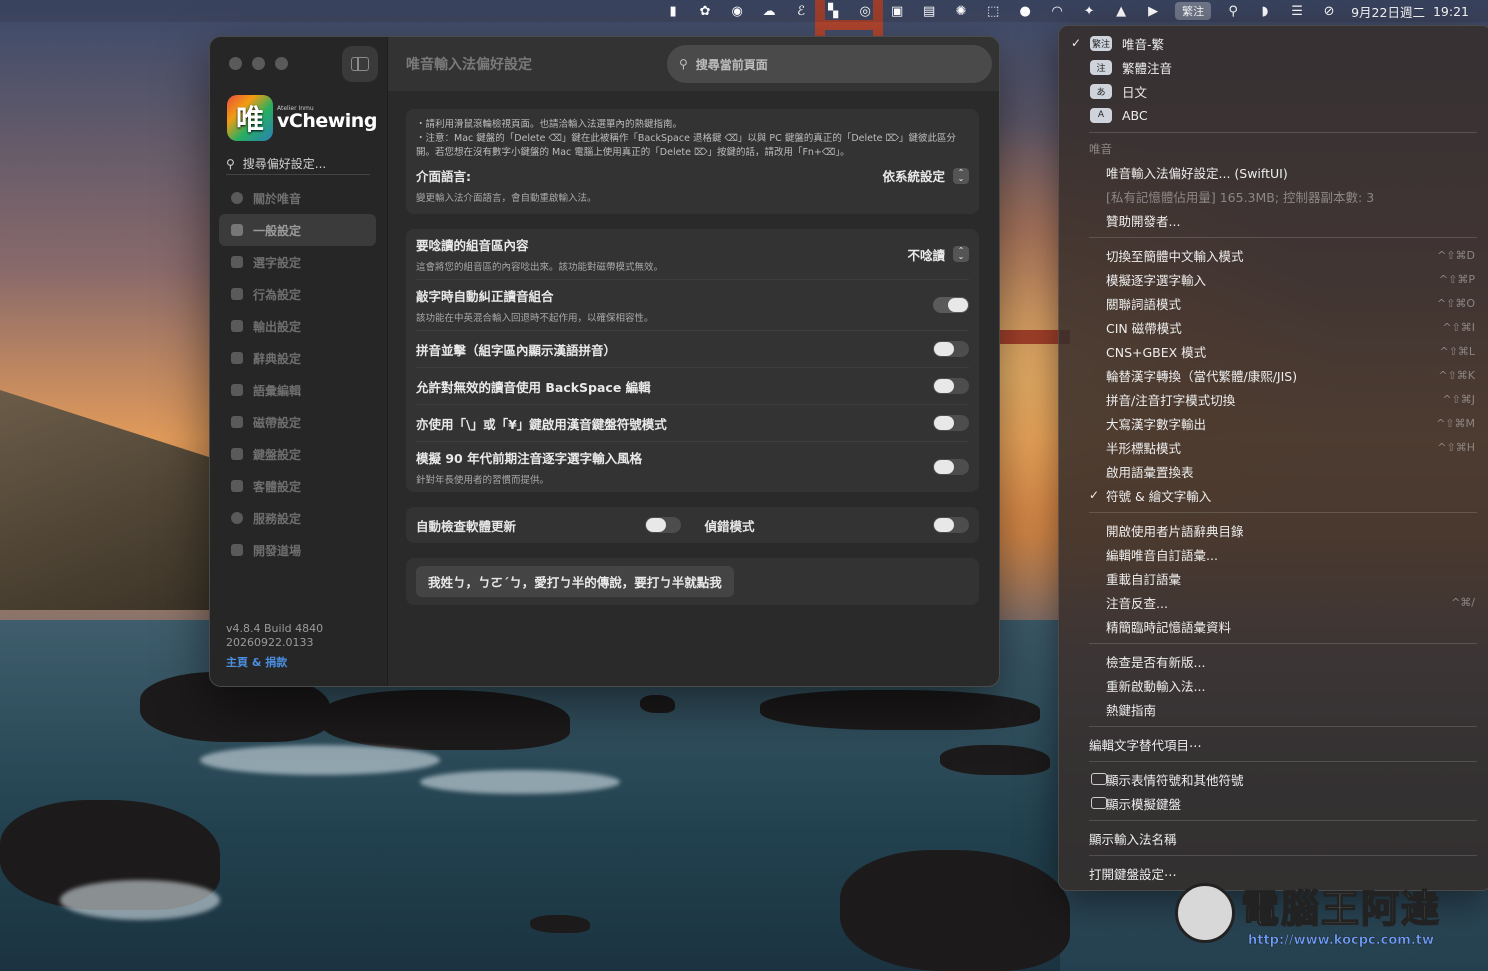 This screenshot has width=1488, height=971. I want to click on menu-item-keyboard-viewer: 顯示模擬鍵盤, so click(1273, 803).